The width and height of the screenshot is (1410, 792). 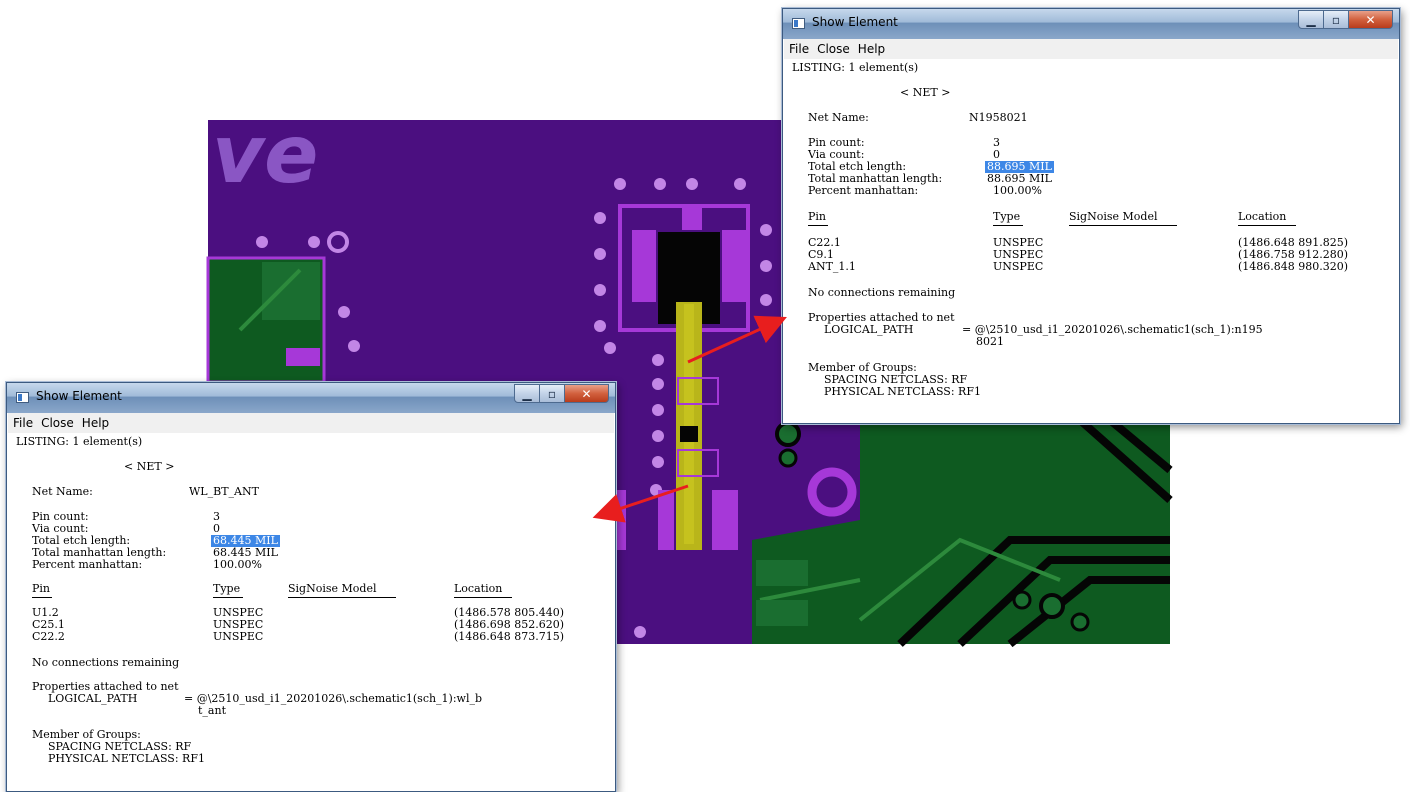 What do you see at coordinates (925, 92) in the screenshot?
I see `section-title: < NET >` at bounding box center [925, 92].